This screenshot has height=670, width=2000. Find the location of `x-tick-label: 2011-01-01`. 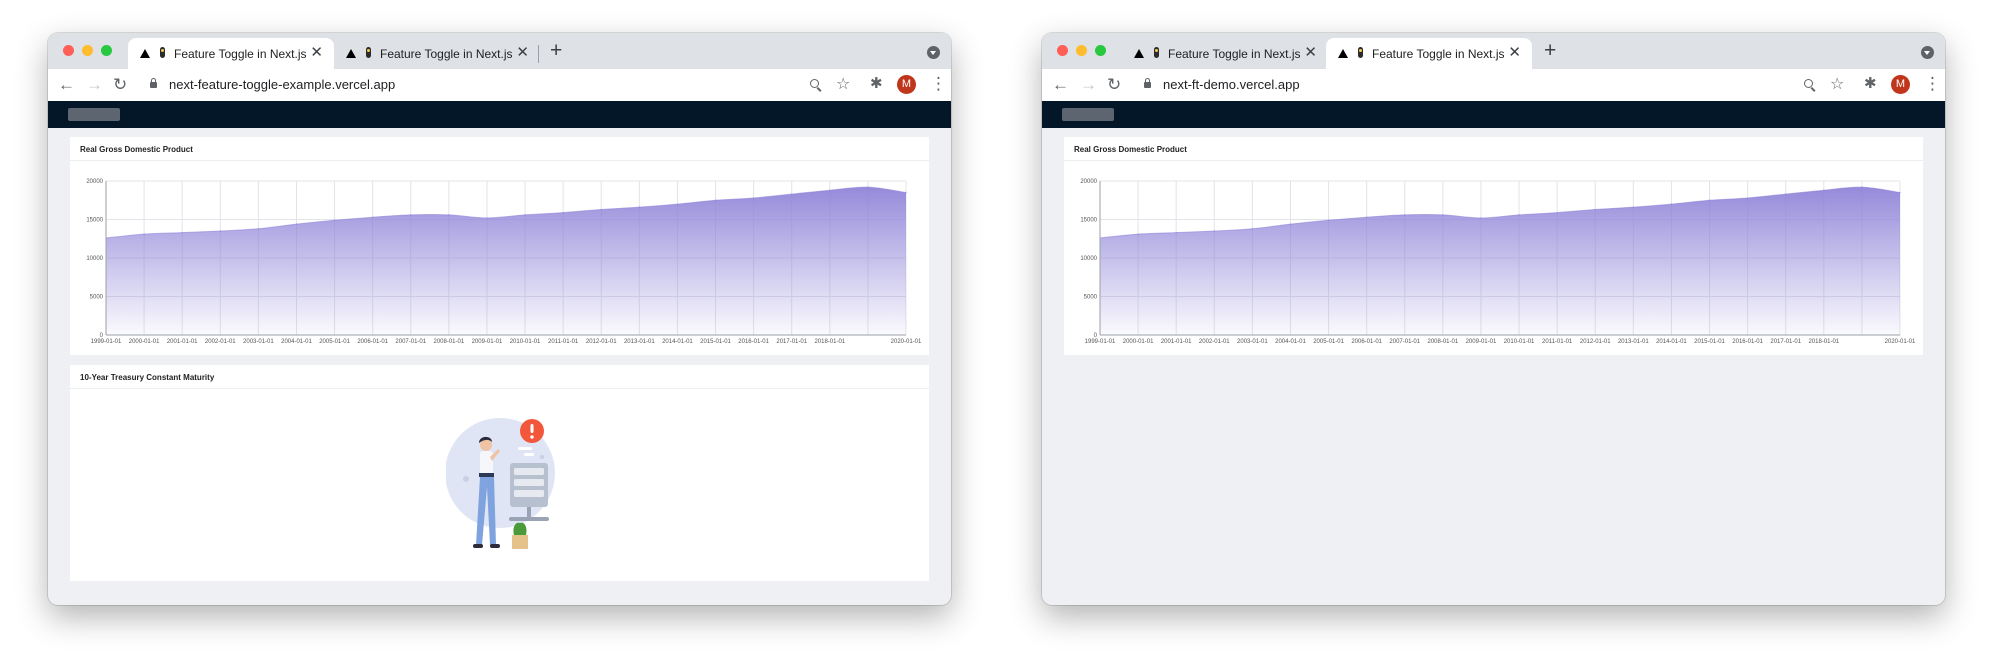

x-tick-label: 2011-01-01 is located at coordinates (563, 342).